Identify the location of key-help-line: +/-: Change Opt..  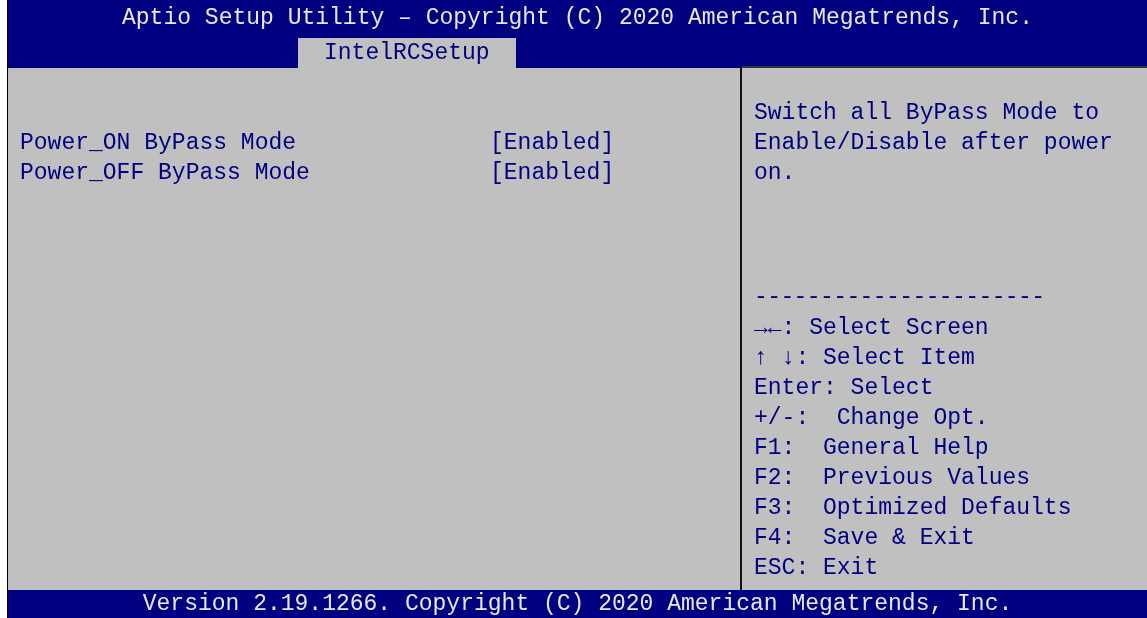
(872, 418).